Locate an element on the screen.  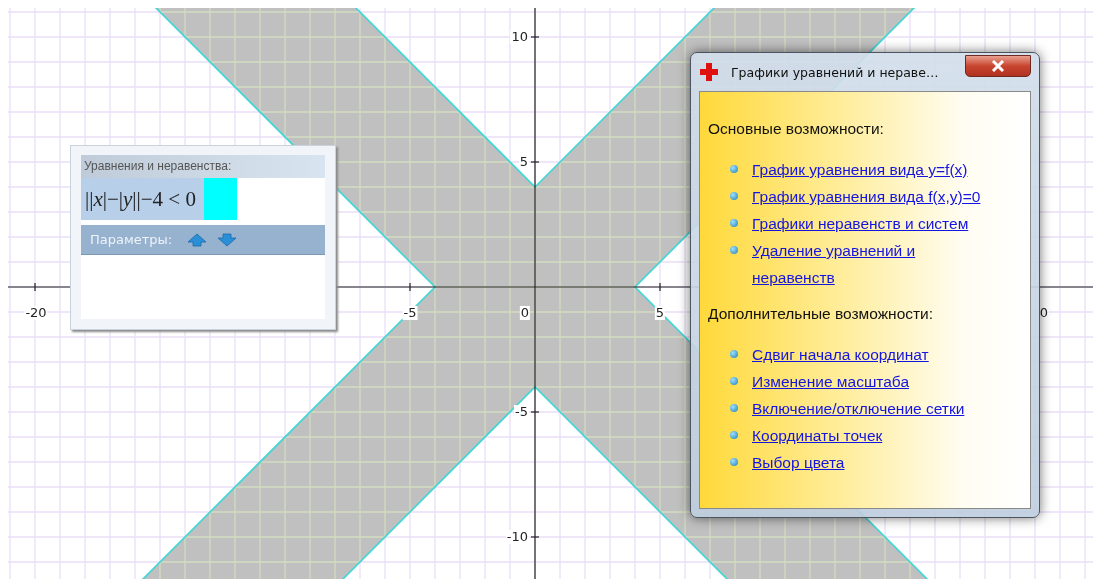
help-link: Координаты точек is located at coordinates (877, 435).